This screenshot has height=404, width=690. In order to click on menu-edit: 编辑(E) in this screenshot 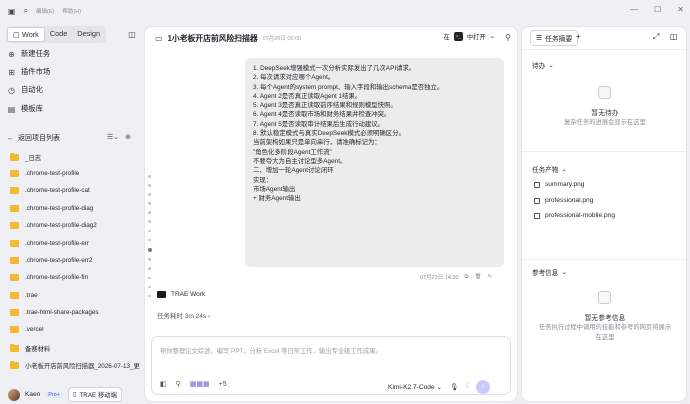, I will do `click(45, 11)`.